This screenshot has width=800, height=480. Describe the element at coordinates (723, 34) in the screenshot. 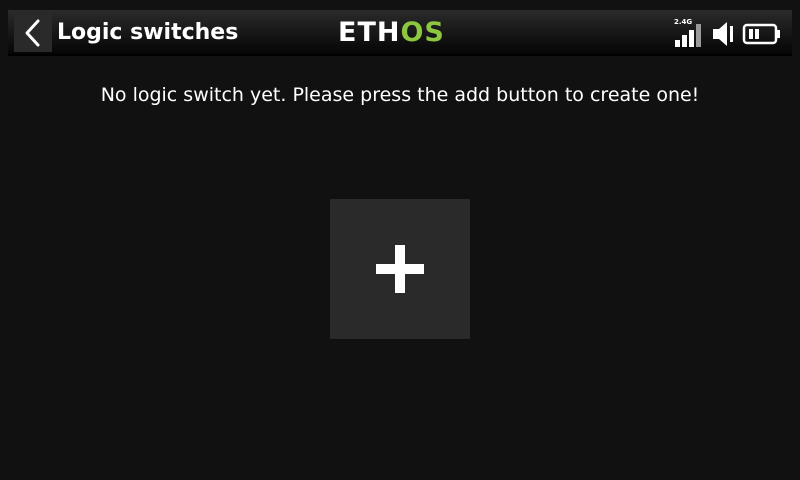

I see `speaker-icon` at that location.